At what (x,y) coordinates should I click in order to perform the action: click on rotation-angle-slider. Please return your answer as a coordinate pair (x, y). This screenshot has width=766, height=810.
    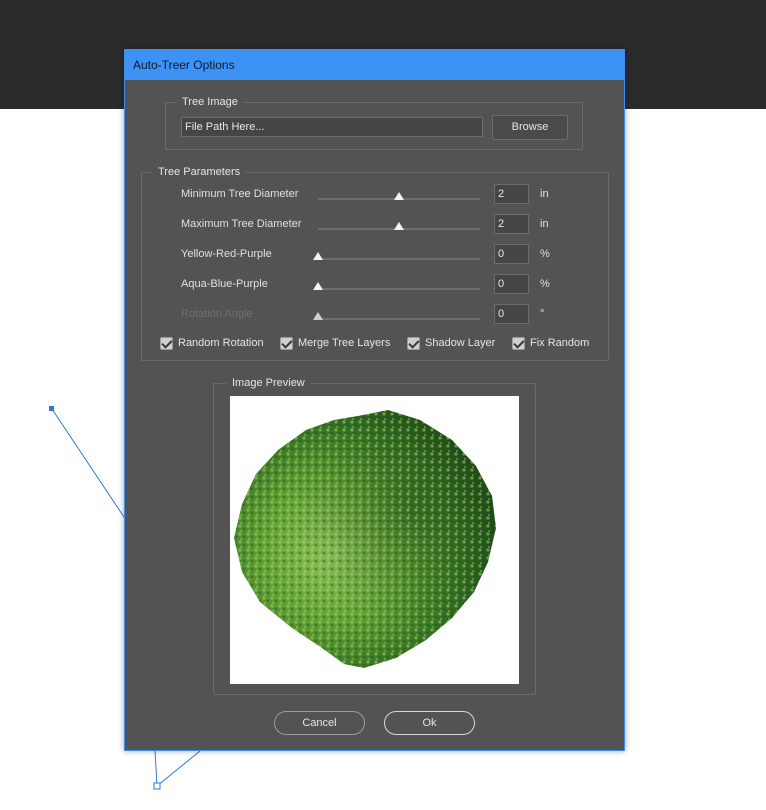
    Looking at the image, I should click on (396, 316).